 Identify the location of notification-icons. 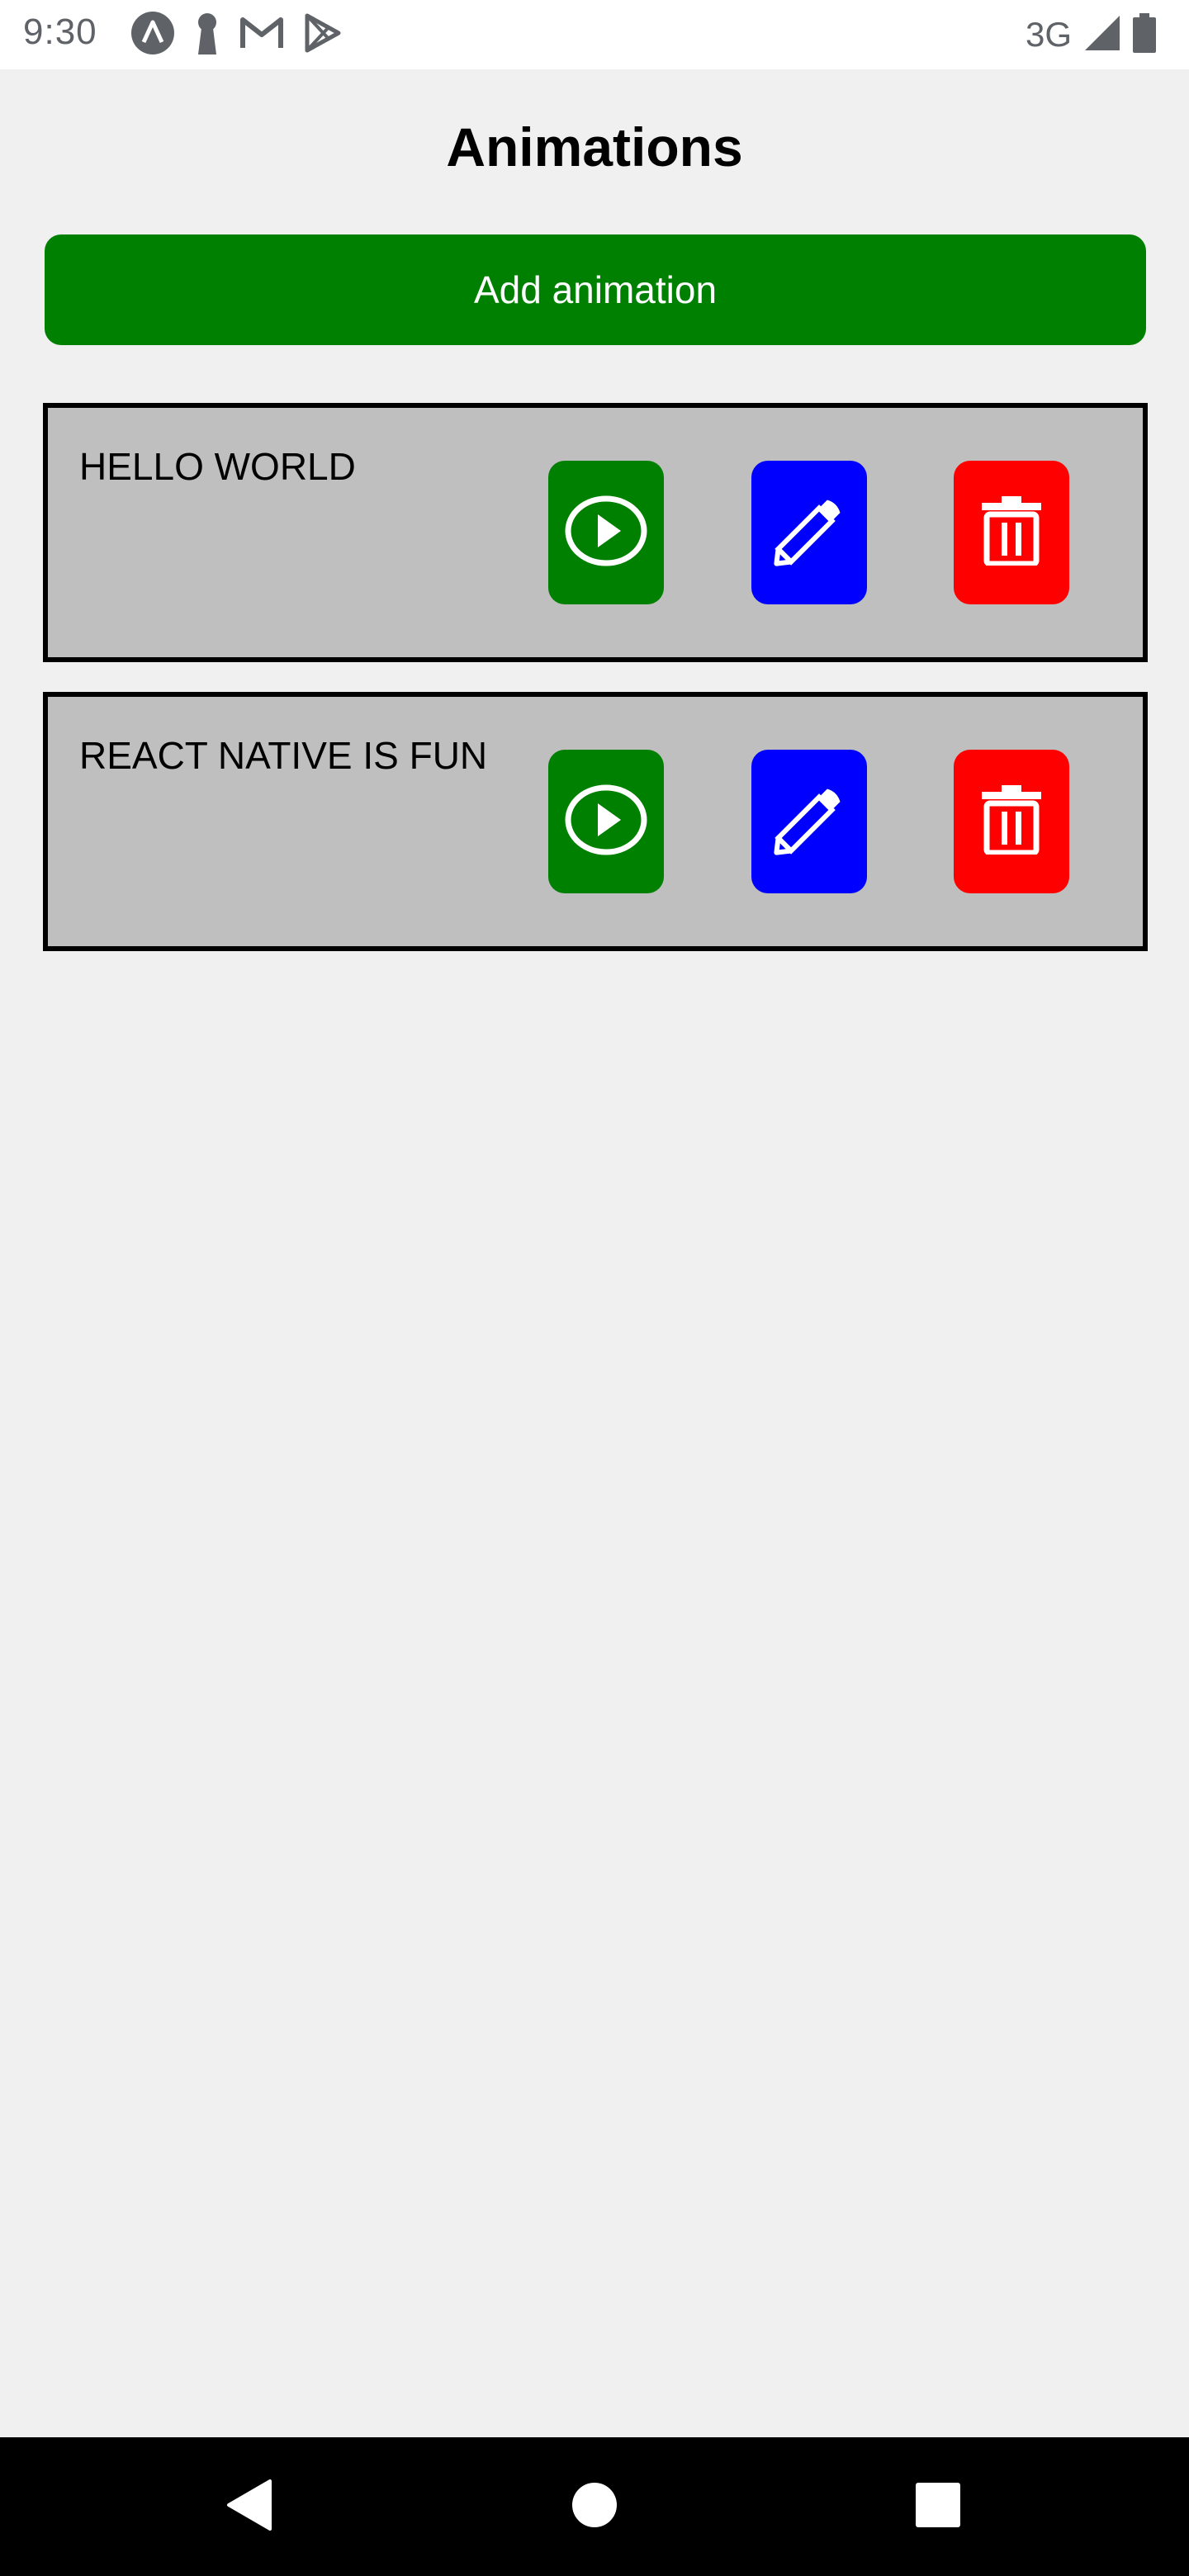
(236, 35).